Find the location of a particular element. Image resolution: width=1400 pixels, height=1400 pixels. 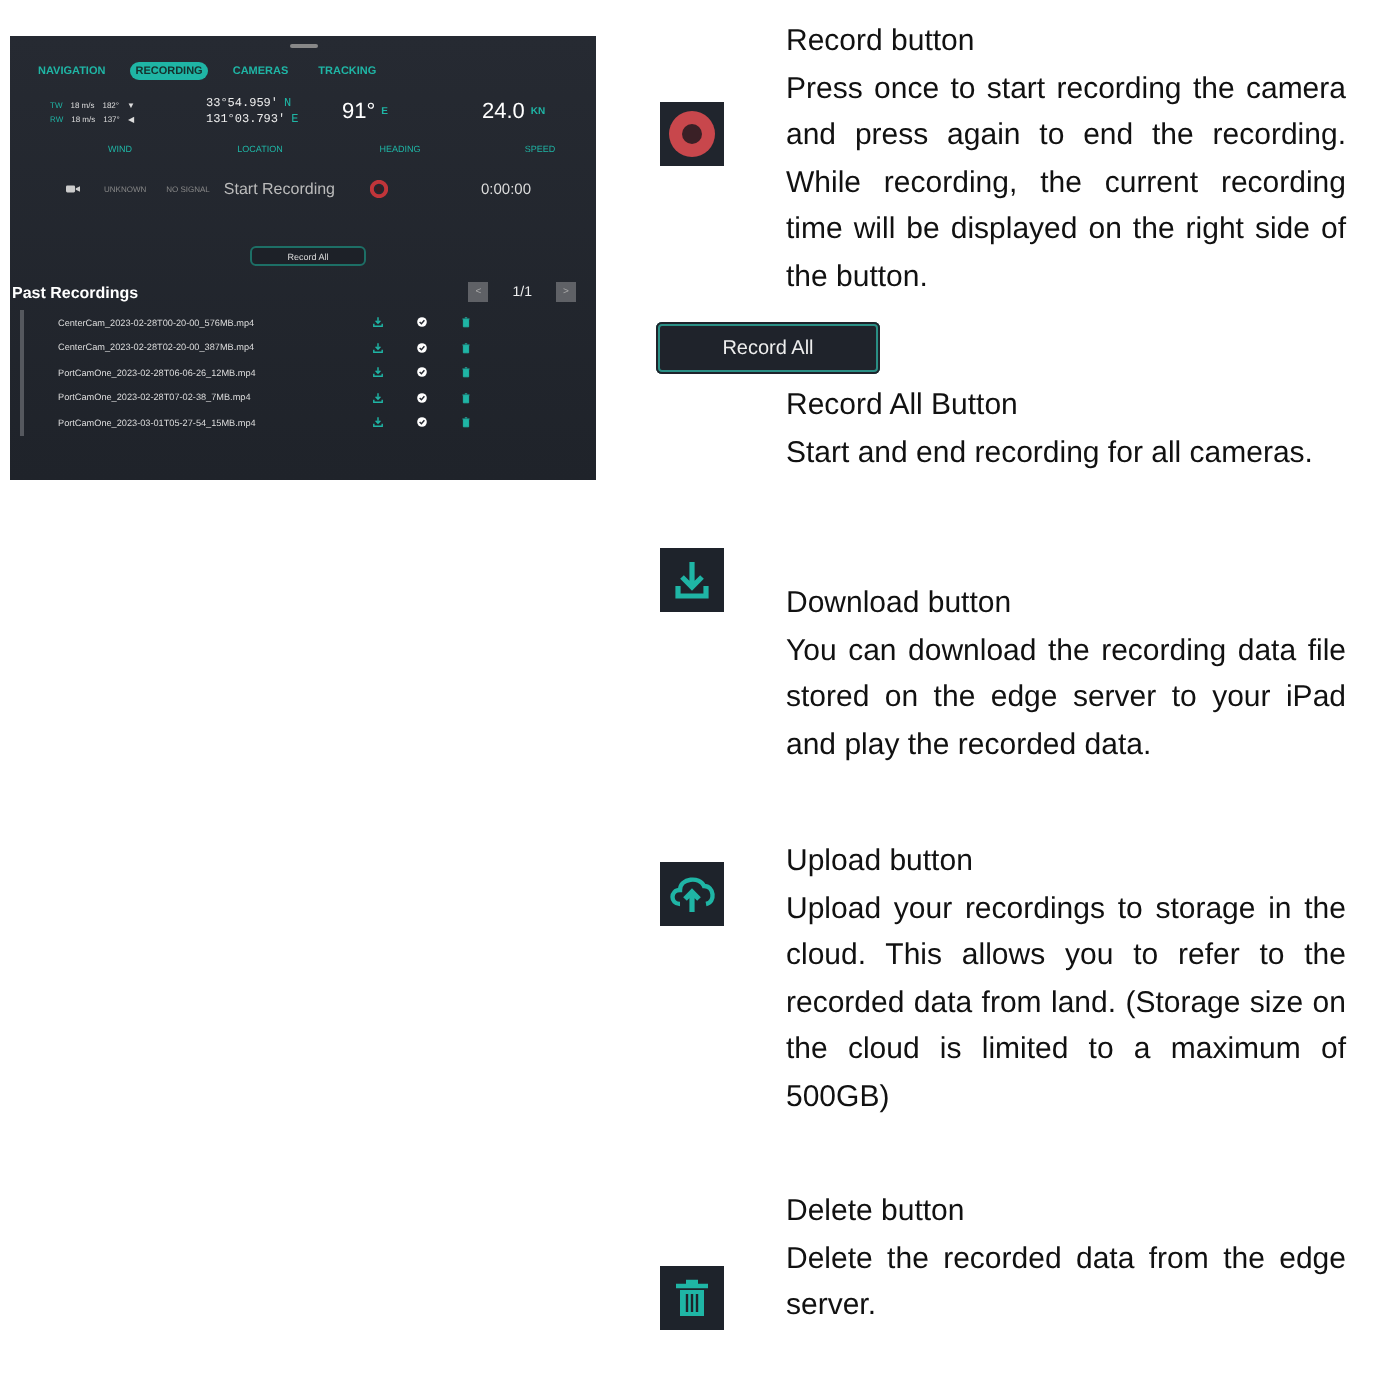

drag-handle is located at coordinates (303, 46).